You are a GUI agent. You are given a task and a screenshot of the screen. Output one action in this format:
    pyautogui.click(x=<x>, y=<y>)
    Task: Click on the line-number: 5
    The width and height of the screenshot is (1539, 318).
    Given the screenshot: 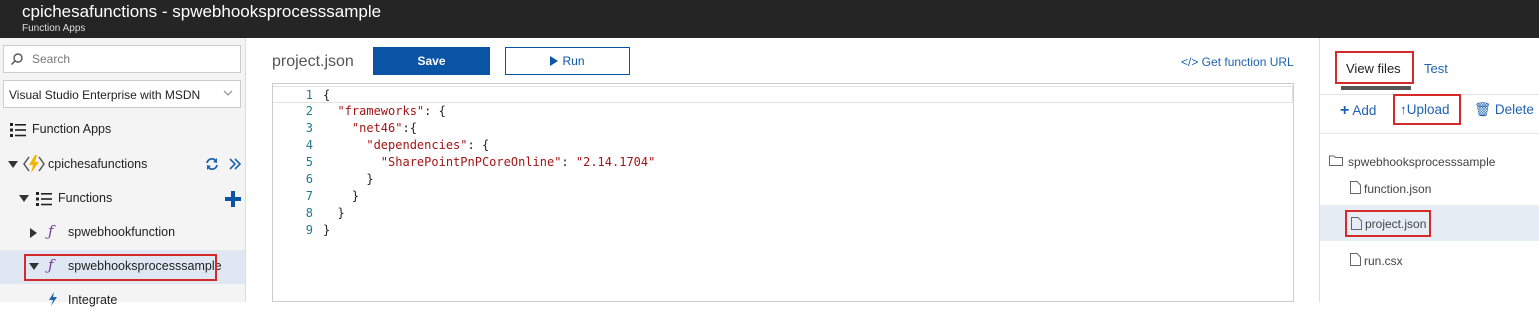 What is the action you would take?
    pyautogui.click(x=309, y=162)
    